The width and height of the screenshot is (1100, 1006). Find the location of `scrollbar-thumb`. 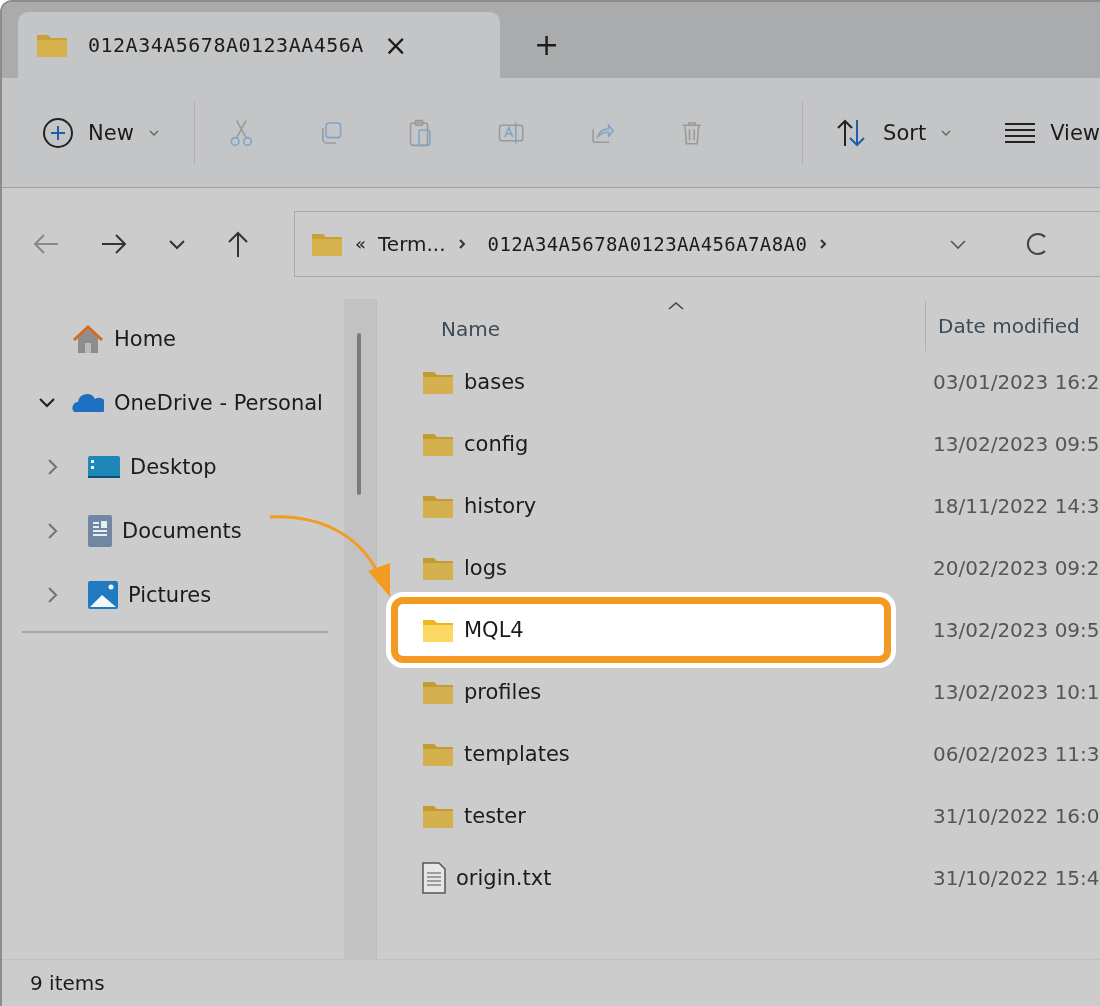

scrollbar-thumb is located at coordinates (359, 414).